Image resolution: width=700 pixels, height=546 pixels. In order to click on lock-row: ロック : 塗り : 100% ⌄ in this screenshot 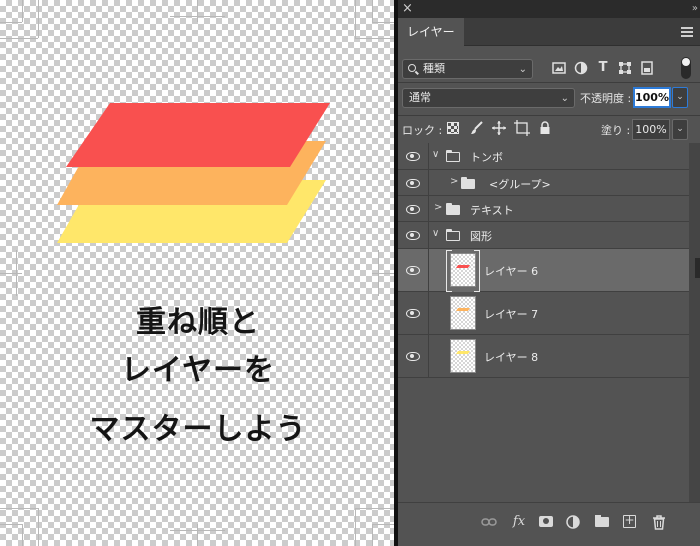, I will do `click(549, 127)`.